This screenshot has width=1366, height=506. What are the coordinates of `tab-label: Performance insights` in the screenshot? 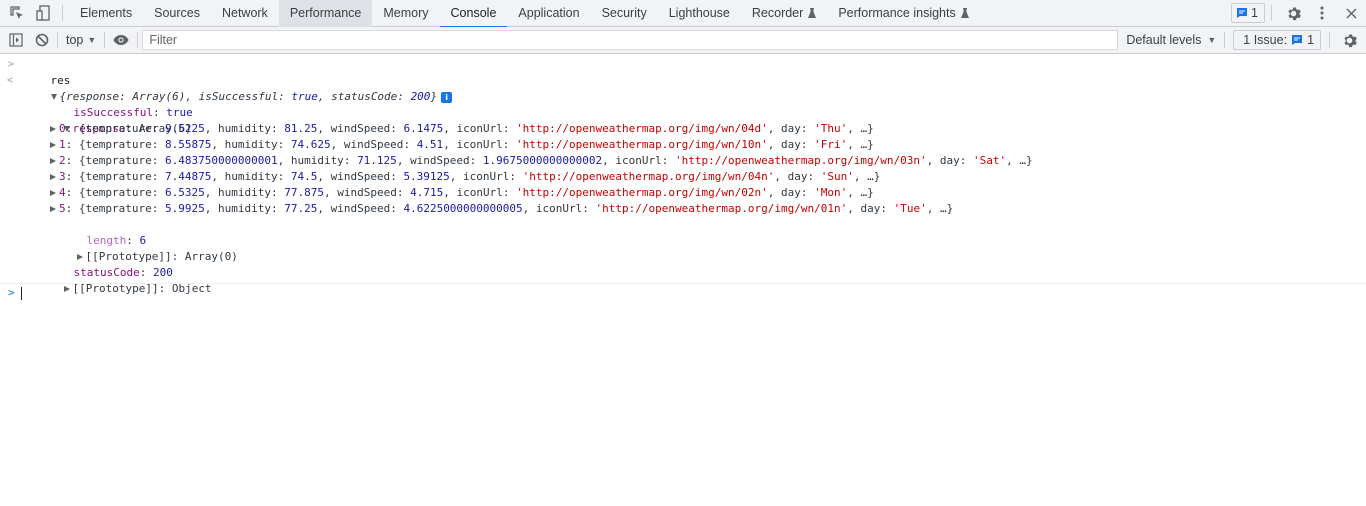 It's located at (897, 13).